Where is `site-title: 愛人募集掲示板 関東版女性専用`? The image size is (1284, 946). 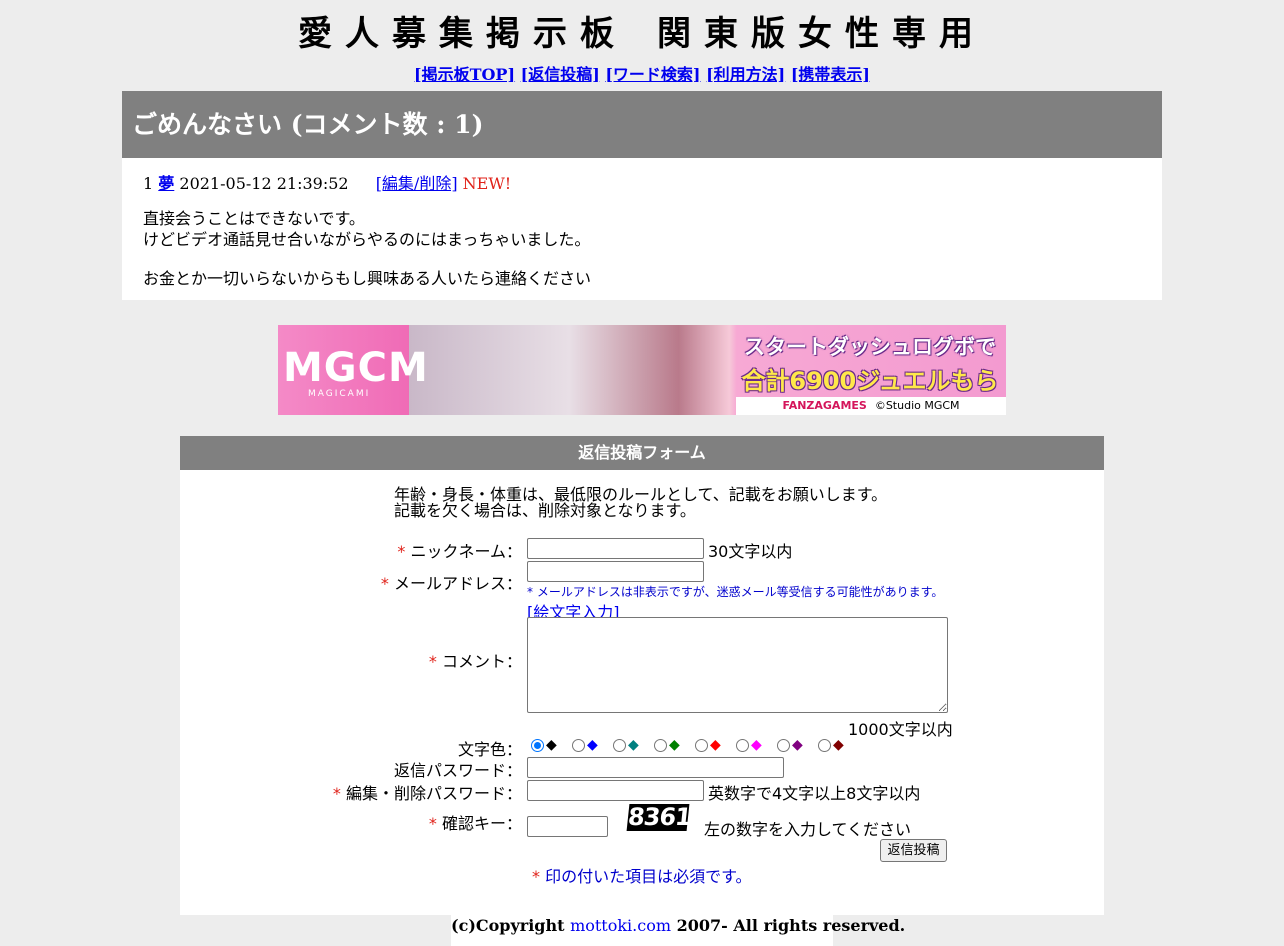 site-title: 愛人募集掲示板 関東版女性専用 is located at coordinates (642, 30).